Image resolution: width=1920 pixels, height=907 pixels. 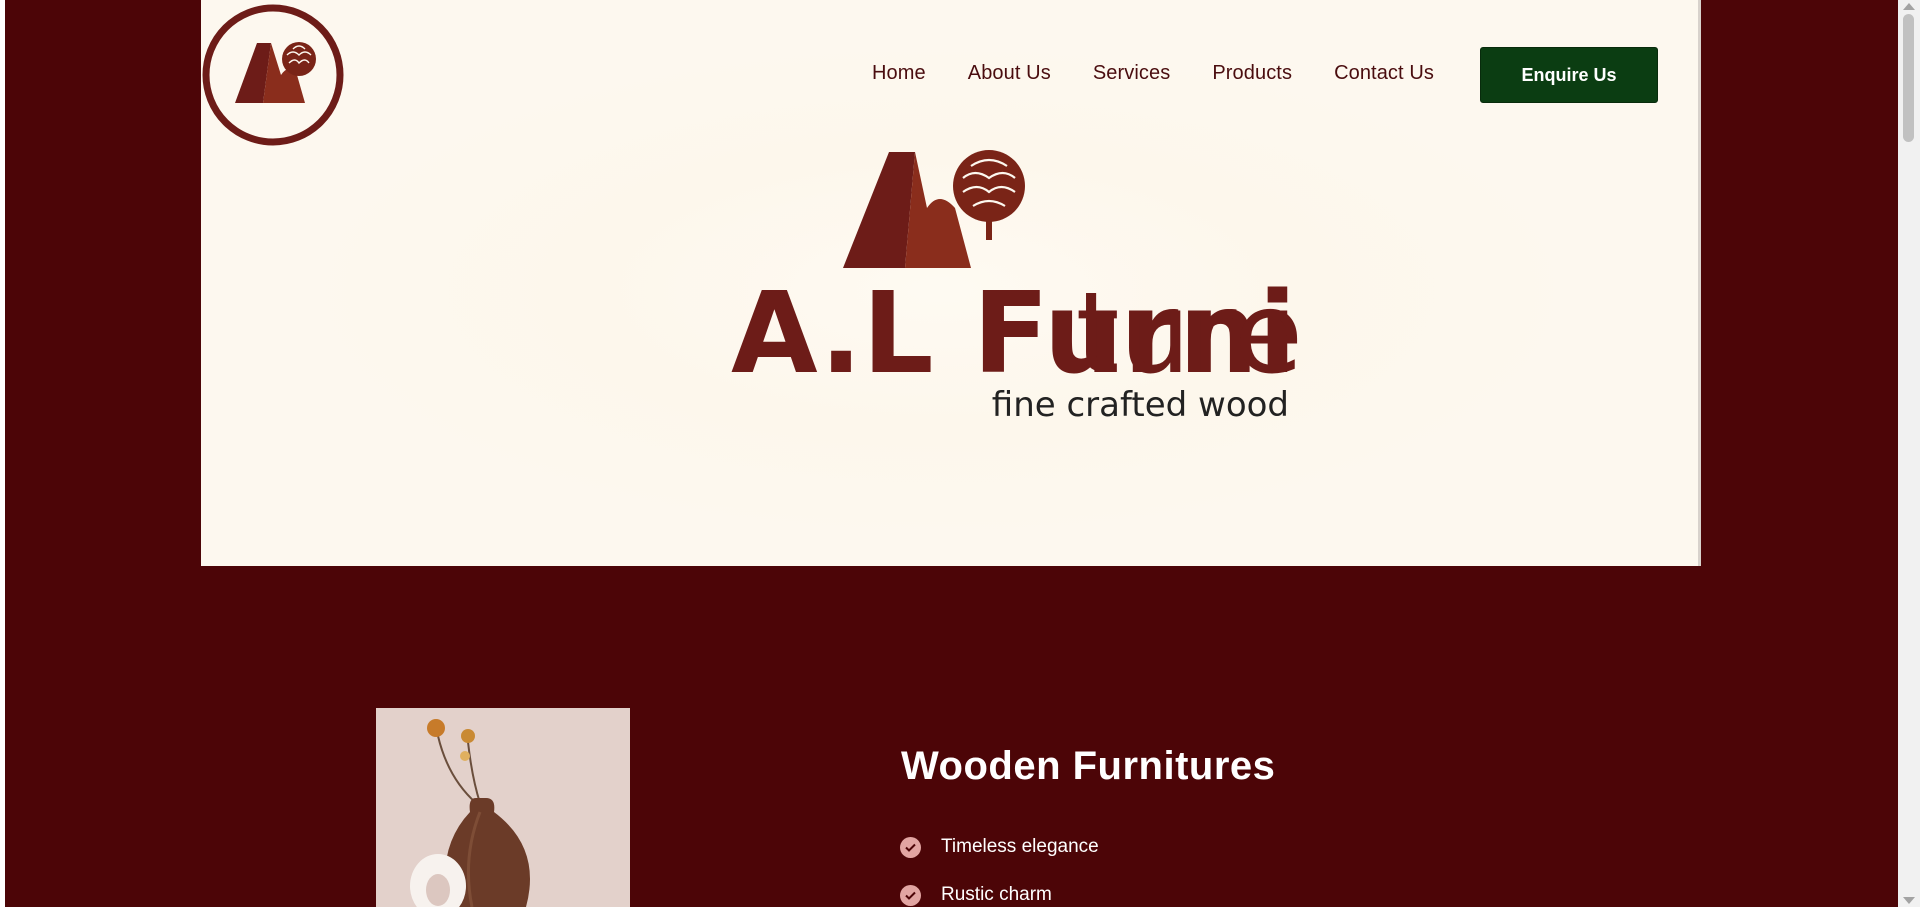 What do you see at coordinates (996, 894) in the screenshot?
I see `feature-label: Rustic charm` at bounding box center [996, 894].